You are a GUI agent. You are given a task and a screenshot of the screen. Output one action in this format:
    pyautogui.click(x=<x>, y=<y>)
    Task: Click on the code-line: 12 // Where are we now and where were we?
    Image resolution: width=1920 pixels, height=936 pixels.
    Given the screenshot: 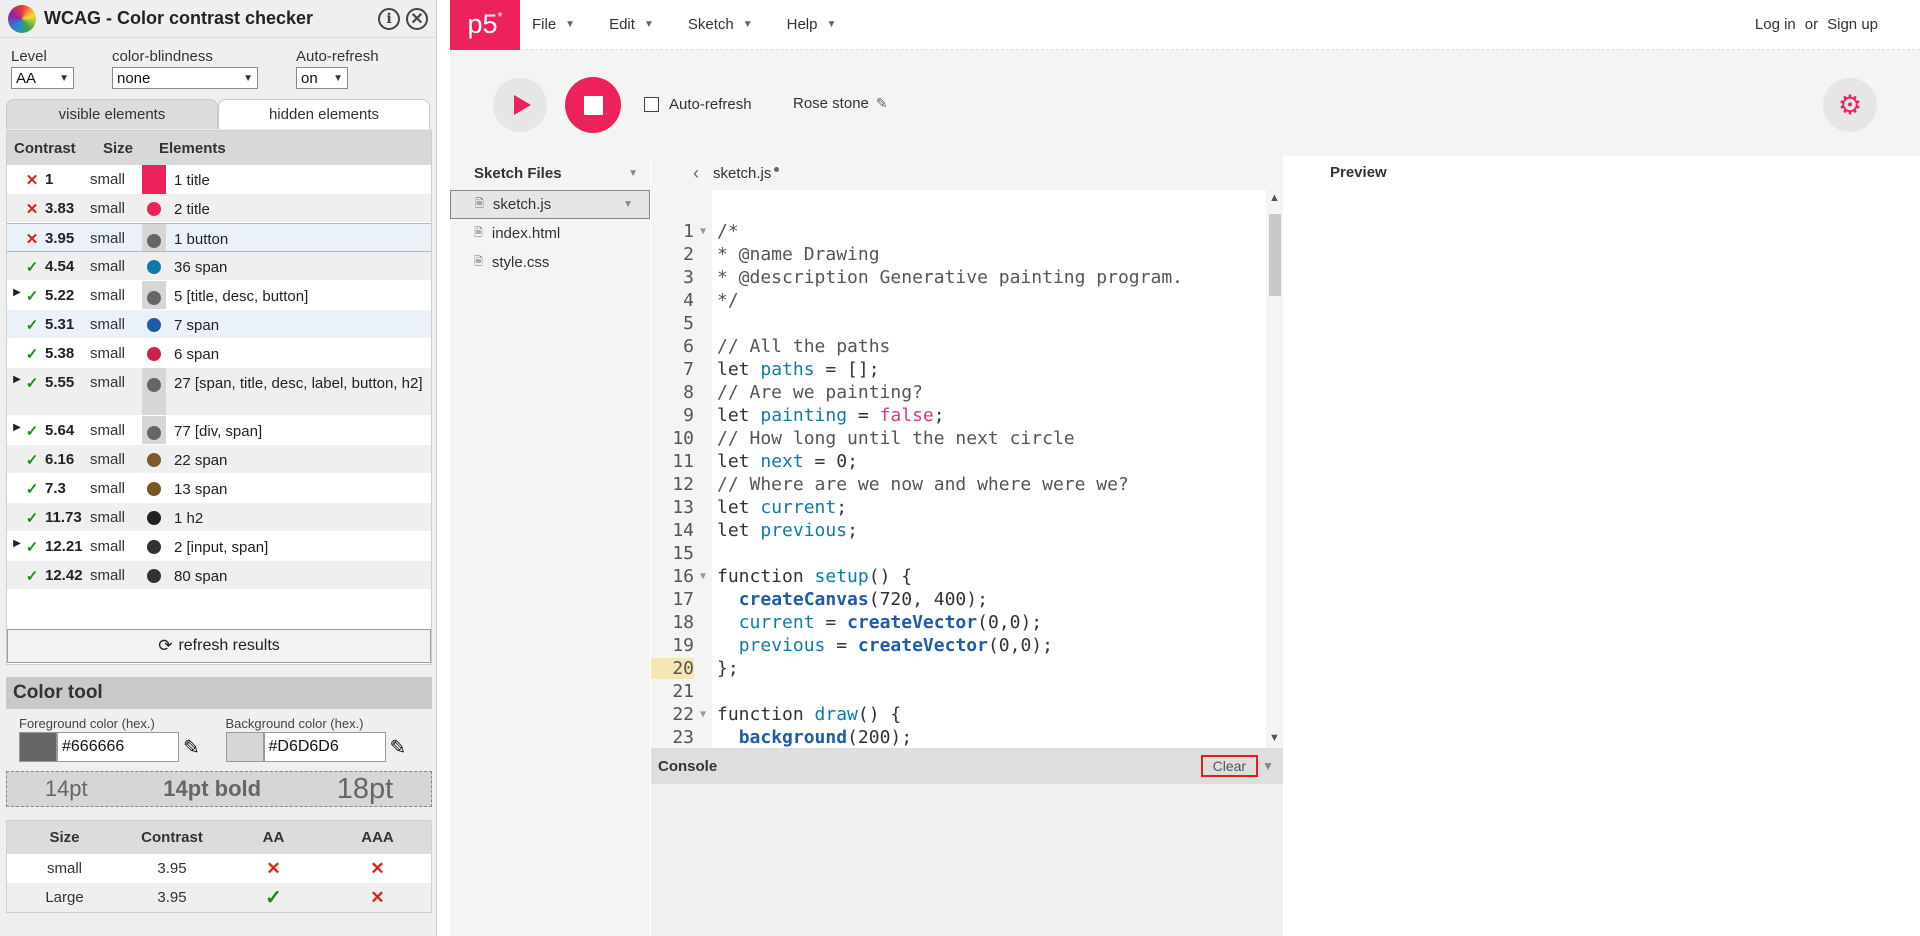 What is the action you would take?
    pyautogui.click(x=958, y=484)
    